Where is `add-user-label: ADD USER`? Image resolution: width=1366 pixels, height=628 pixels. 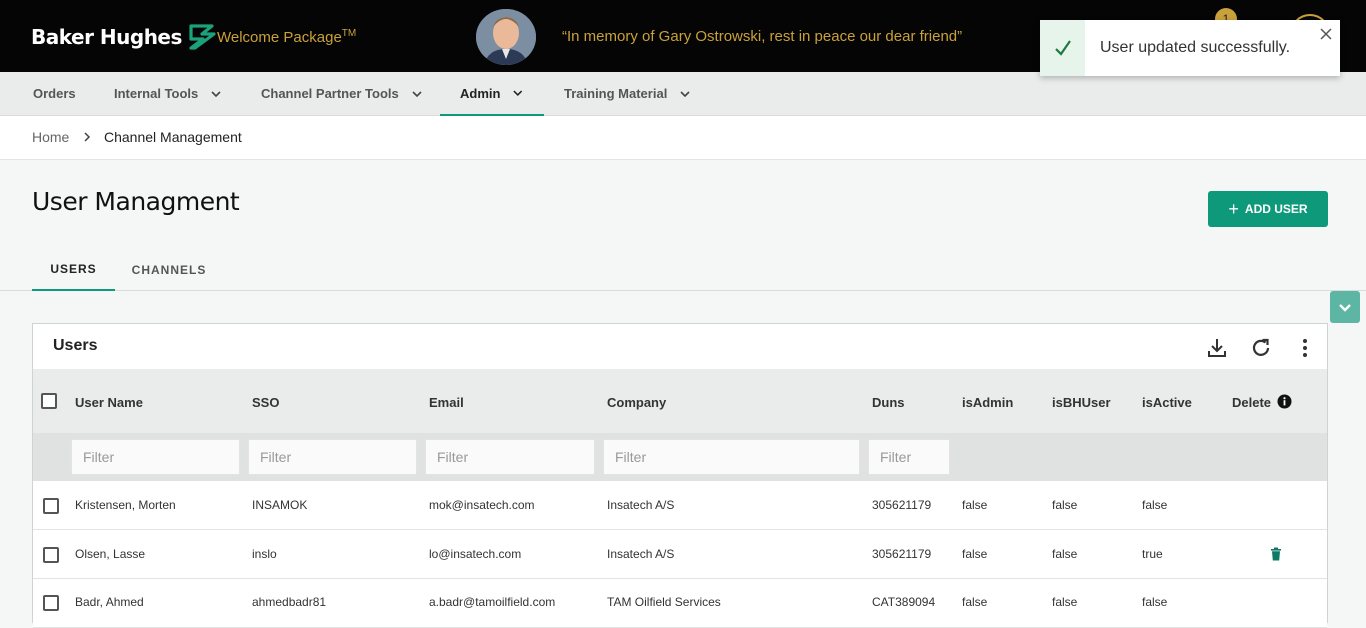 add-user-label: ADD USER is located at coordinates (1276, 209).